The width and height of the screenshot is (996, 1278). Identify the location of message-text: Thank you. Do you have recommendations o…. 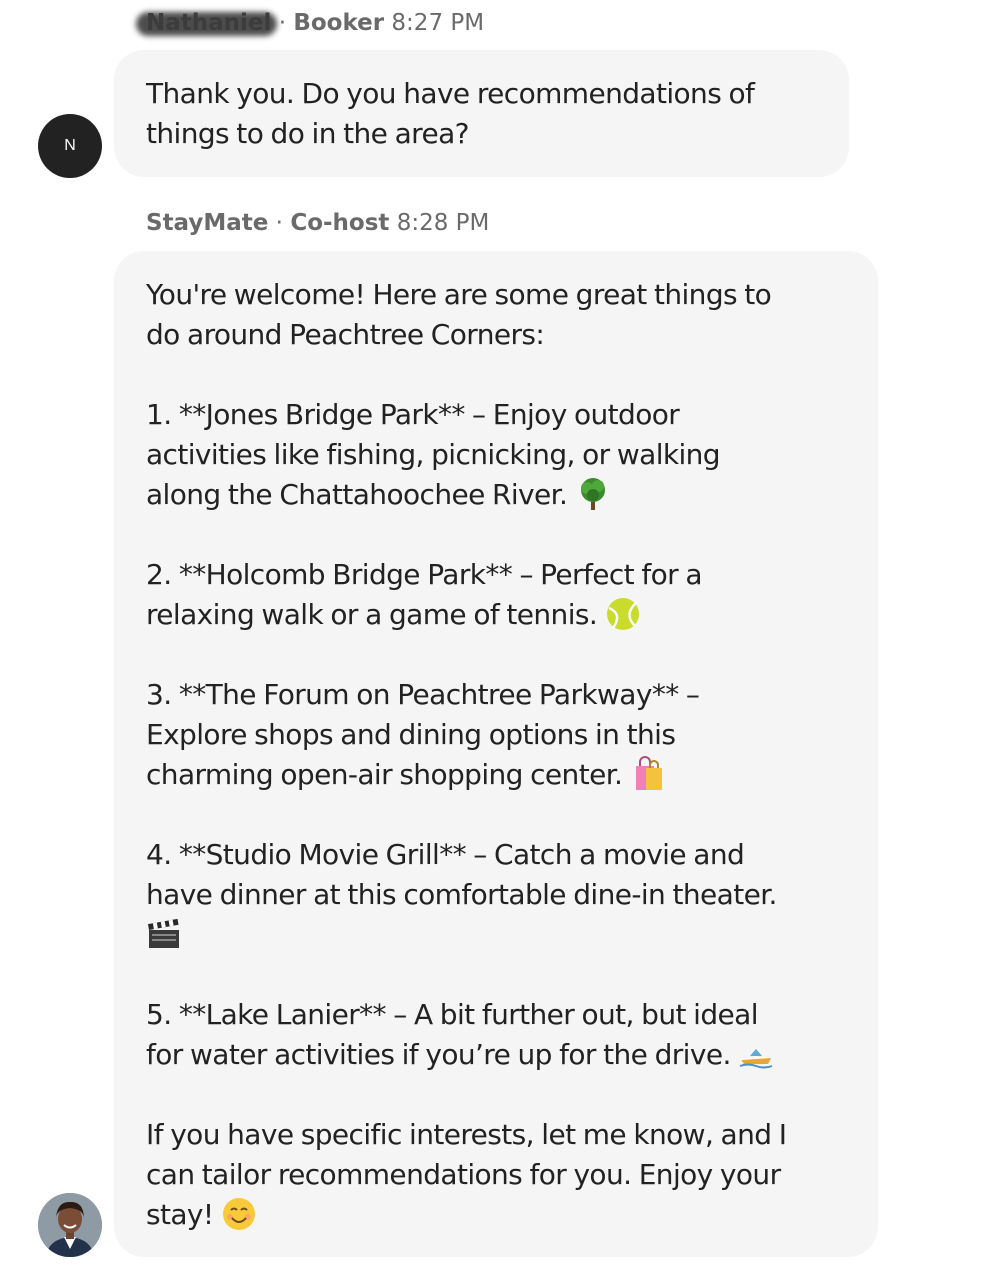
(450, 113).